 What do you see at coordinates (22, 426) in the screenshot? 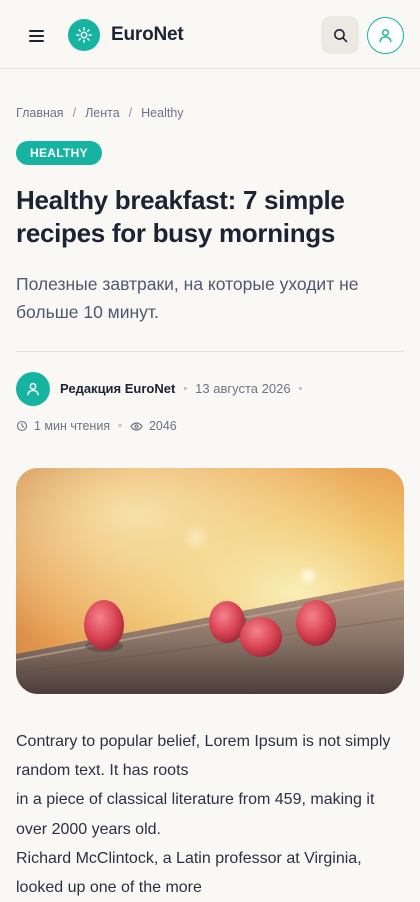
I see `clock-icon` at bounding box center [22, 426].